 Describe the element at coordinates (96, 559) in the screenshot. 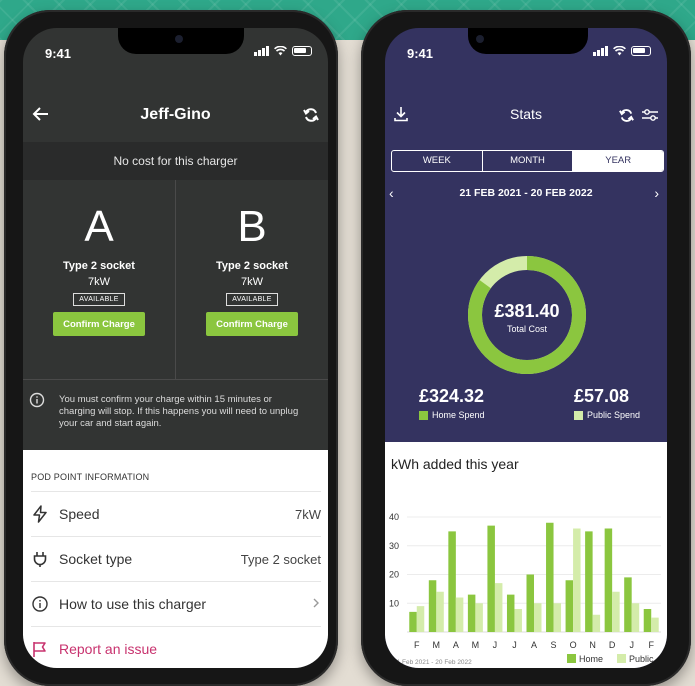

I see `socket-type-label: Socket type` at that location.